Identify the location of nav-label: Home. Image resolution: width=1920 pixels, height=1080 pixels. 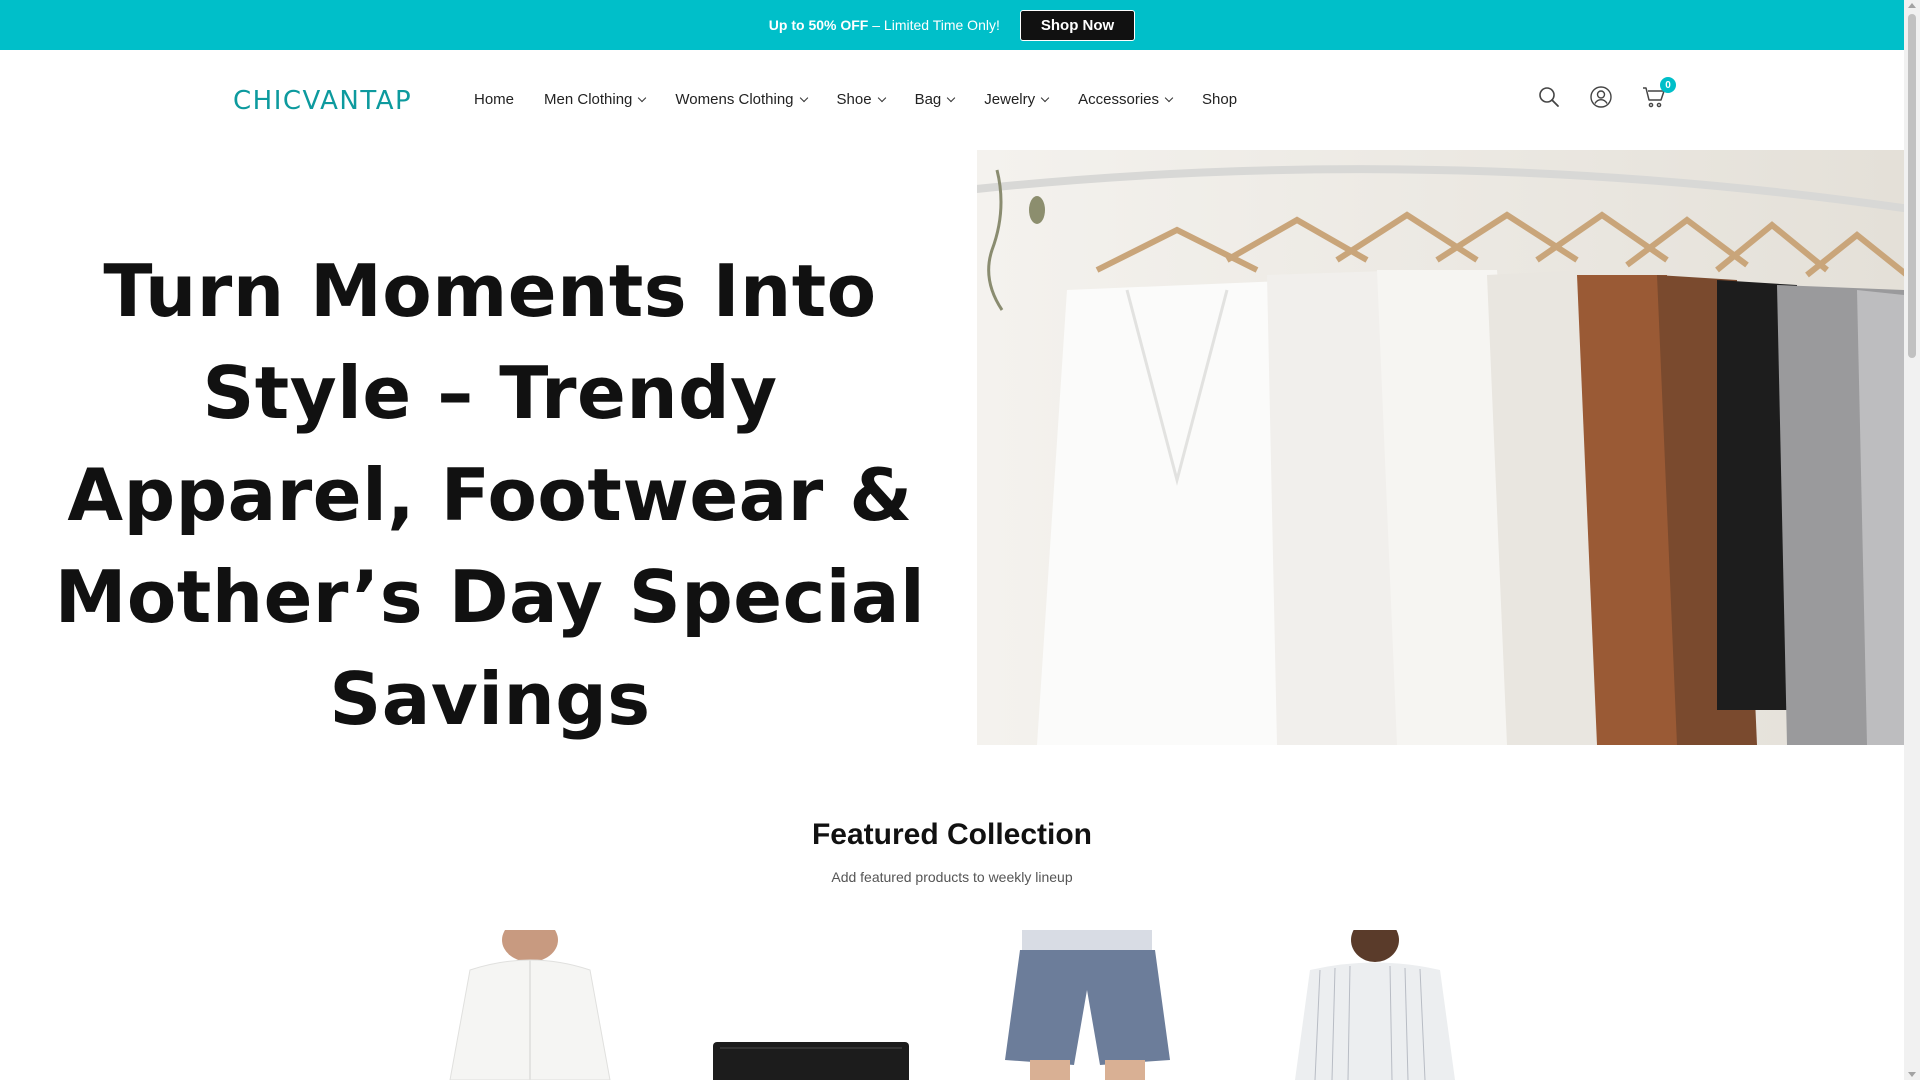
(494, 99).